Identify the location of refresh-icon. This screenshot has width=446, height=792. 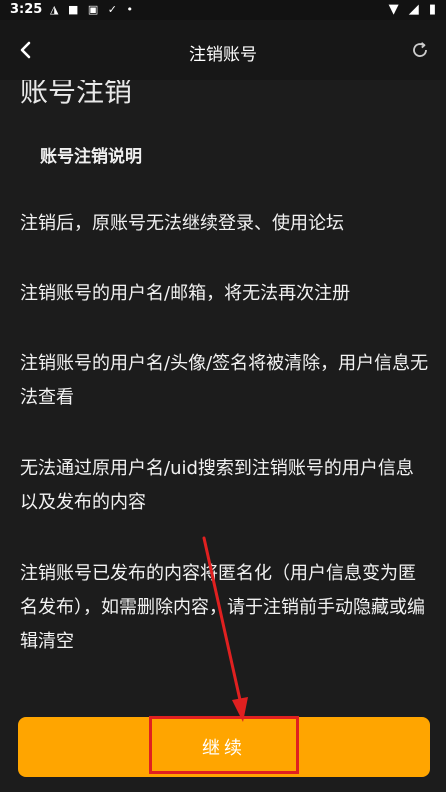
(420, 49).